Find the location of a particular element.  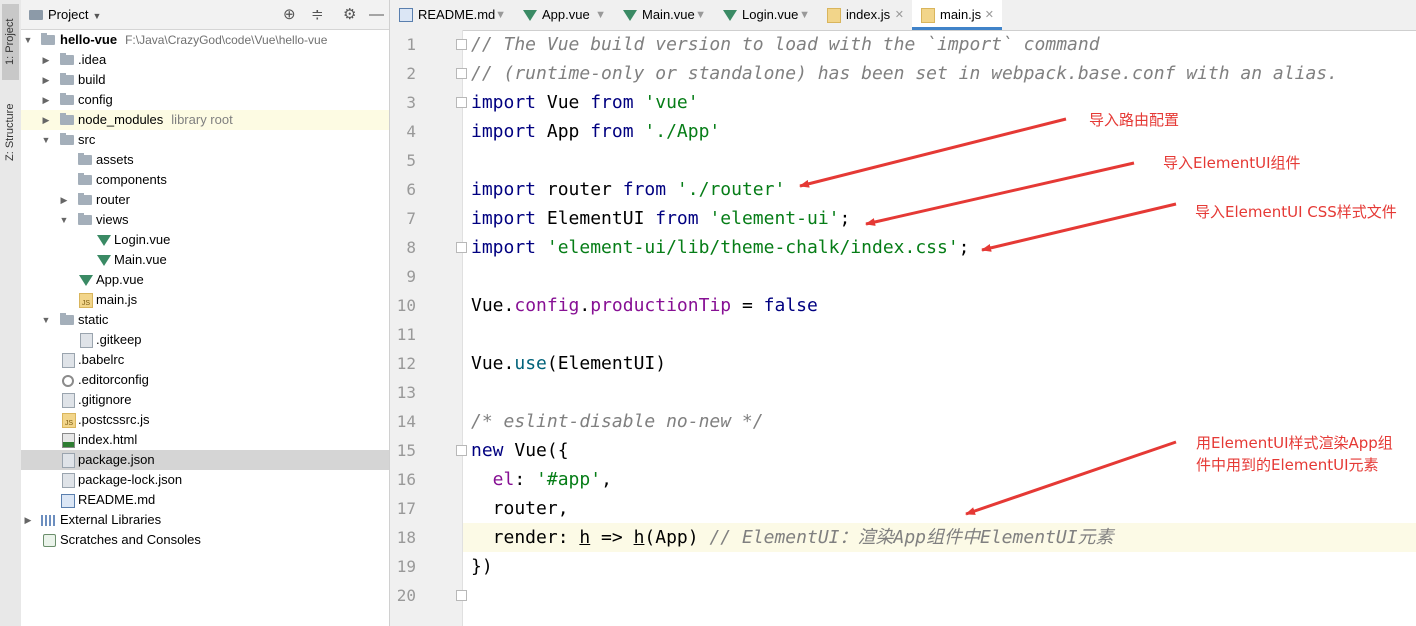

tree-item-router: ▶ router is located at coordinates (205, 200).